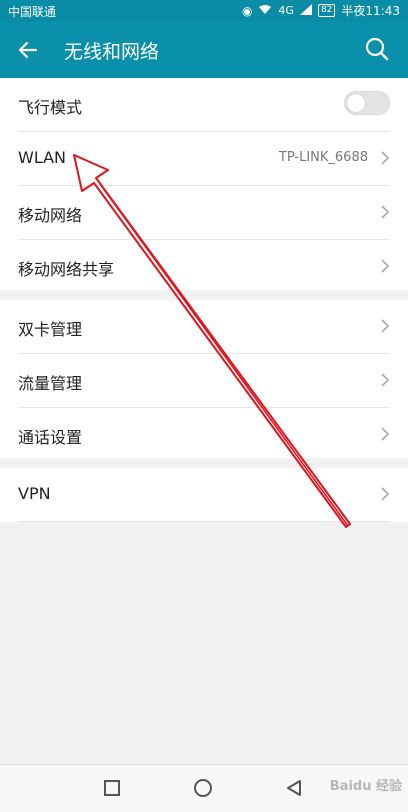  I want to click on settings-row-call-settings: 通话设置, so click(204, 434).